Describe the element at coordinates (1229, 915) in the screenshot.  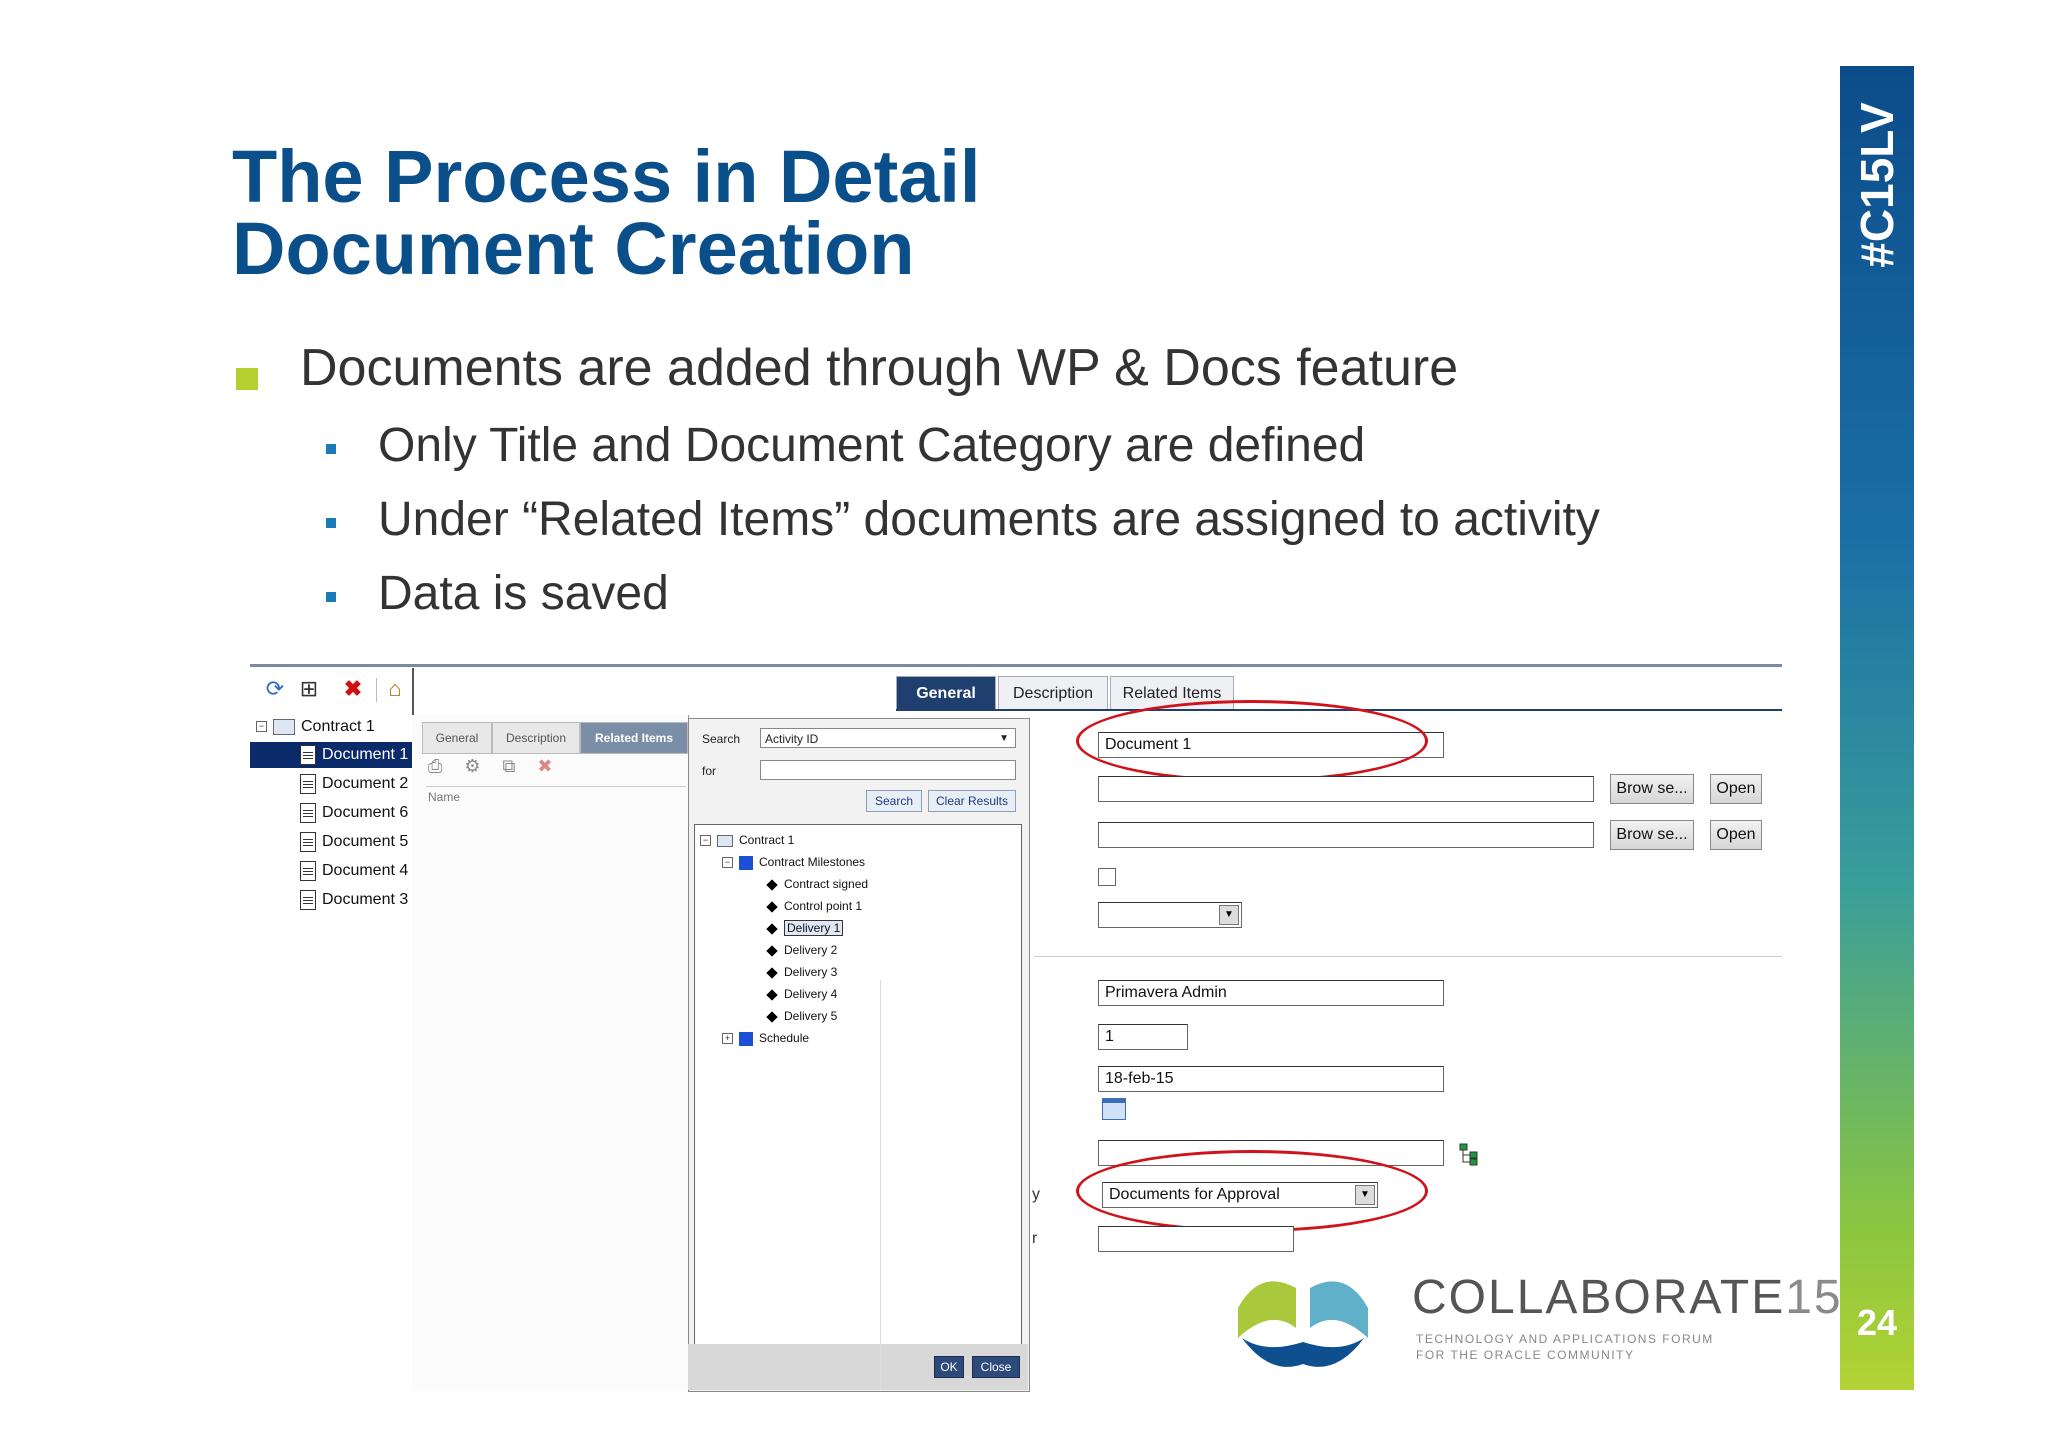
I see `chevron-down-icon: ▼` at that location.